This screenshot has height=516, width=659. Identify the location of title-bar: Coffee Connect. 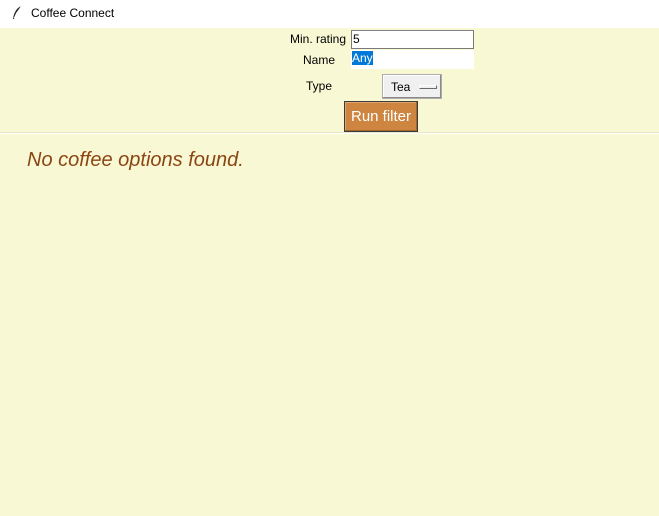
(329, 14).